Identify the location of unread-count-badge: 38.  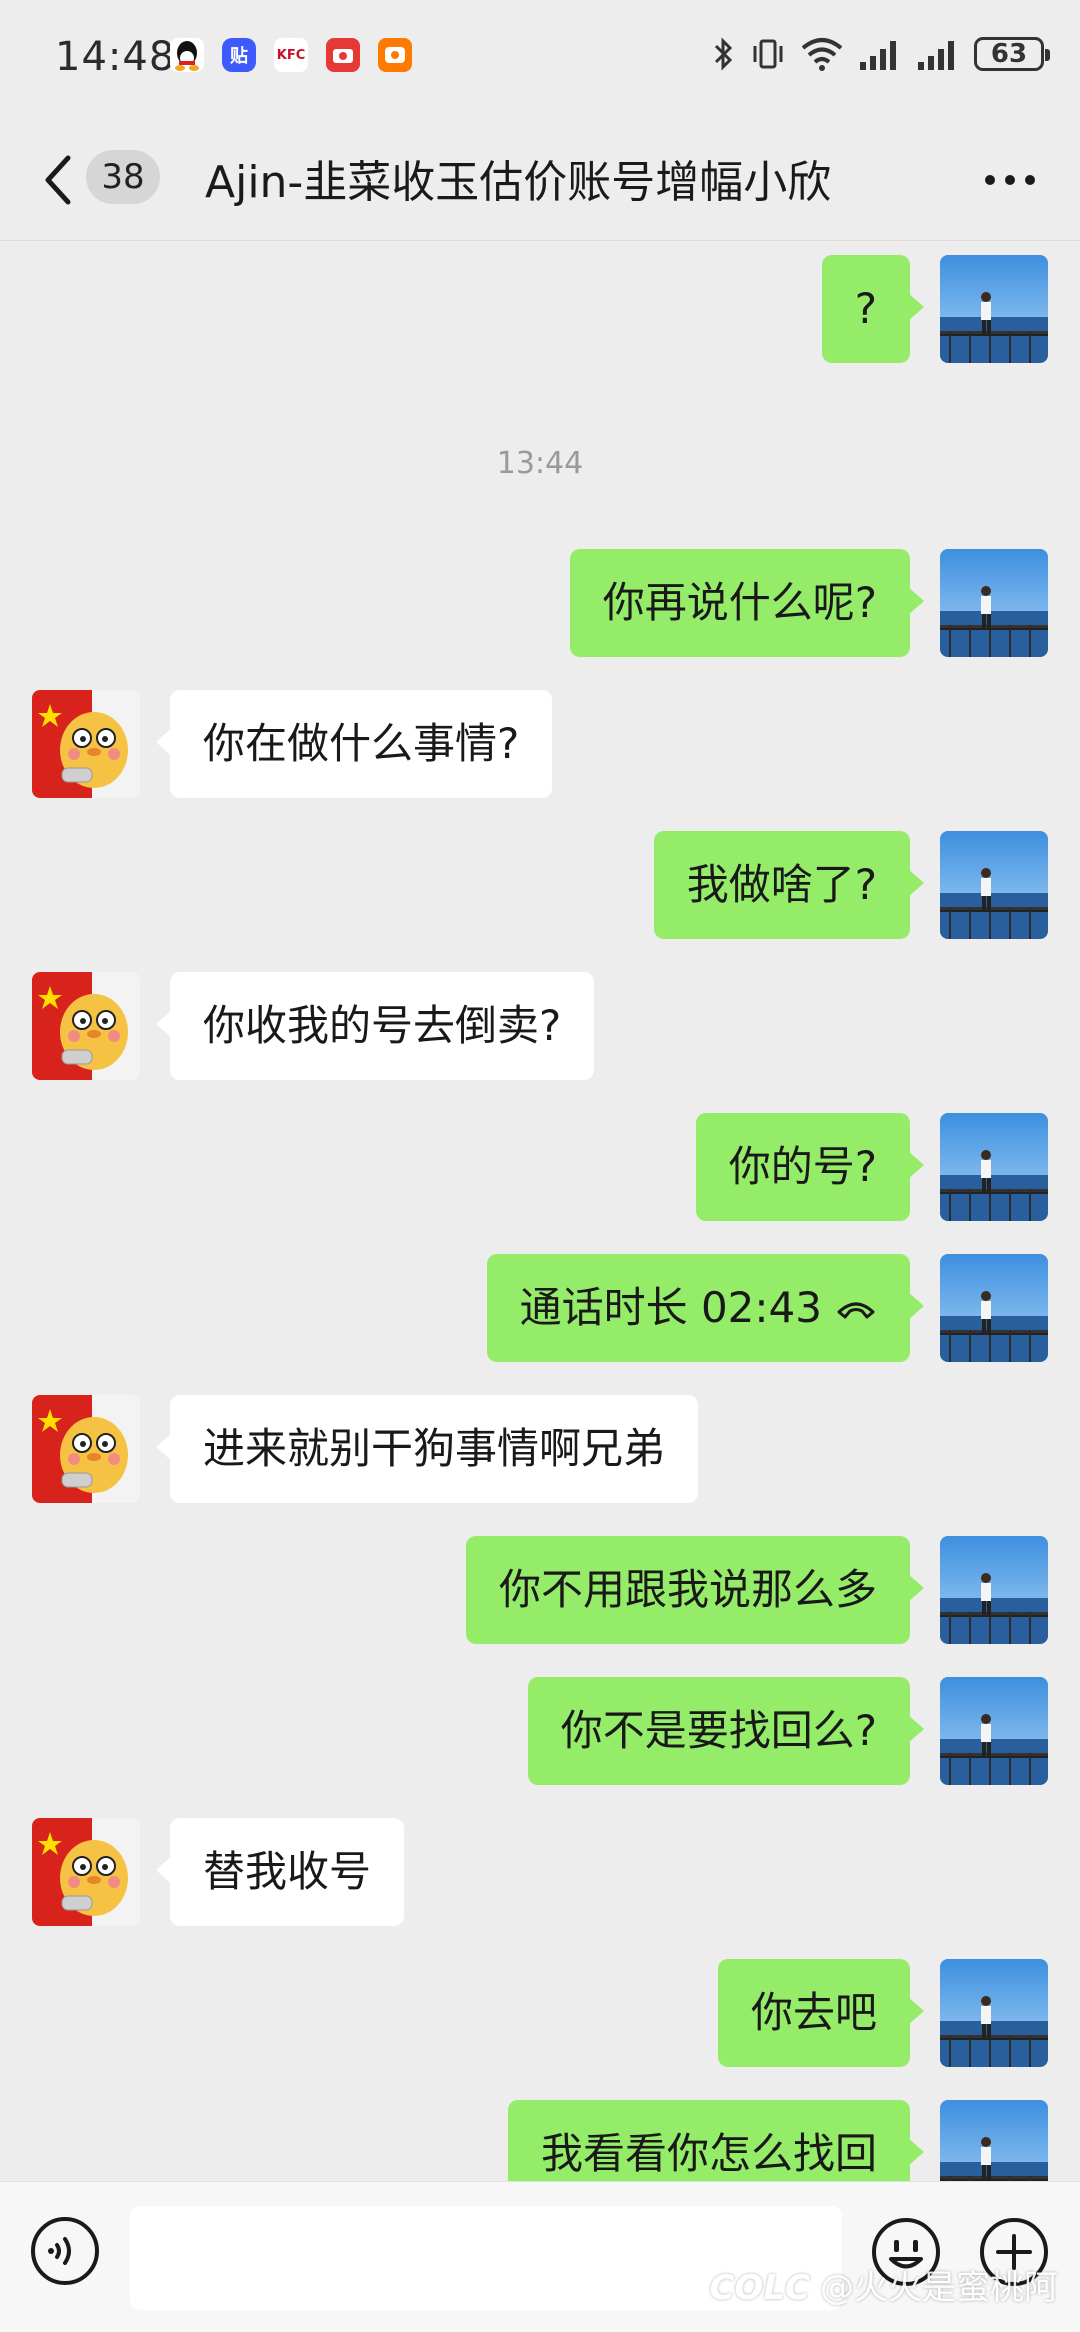
(123, 177).